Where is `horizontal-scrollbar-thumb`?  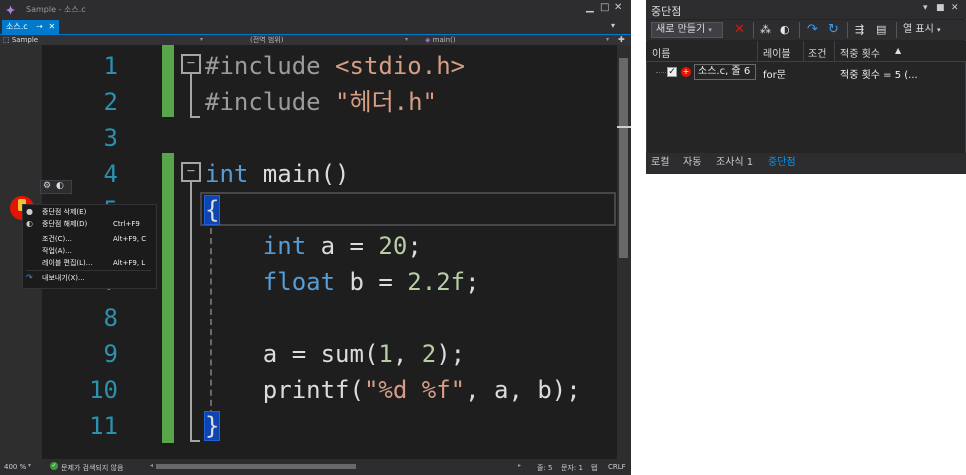 horizontal-scrollbar-thumb is located at coordinates (256, 466).